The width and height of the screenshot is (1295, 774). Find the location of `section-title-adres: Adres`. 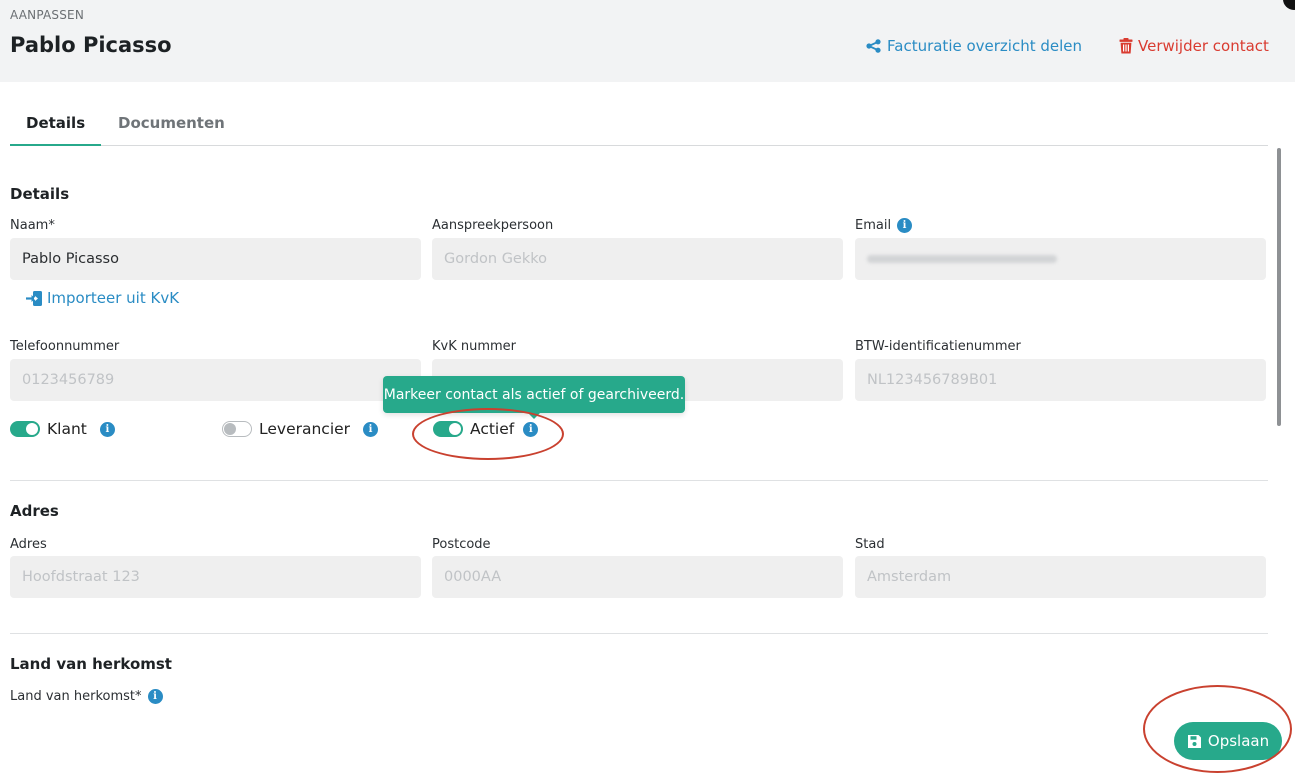

section-title-adres: Adres is located at coordinates (34, 511).